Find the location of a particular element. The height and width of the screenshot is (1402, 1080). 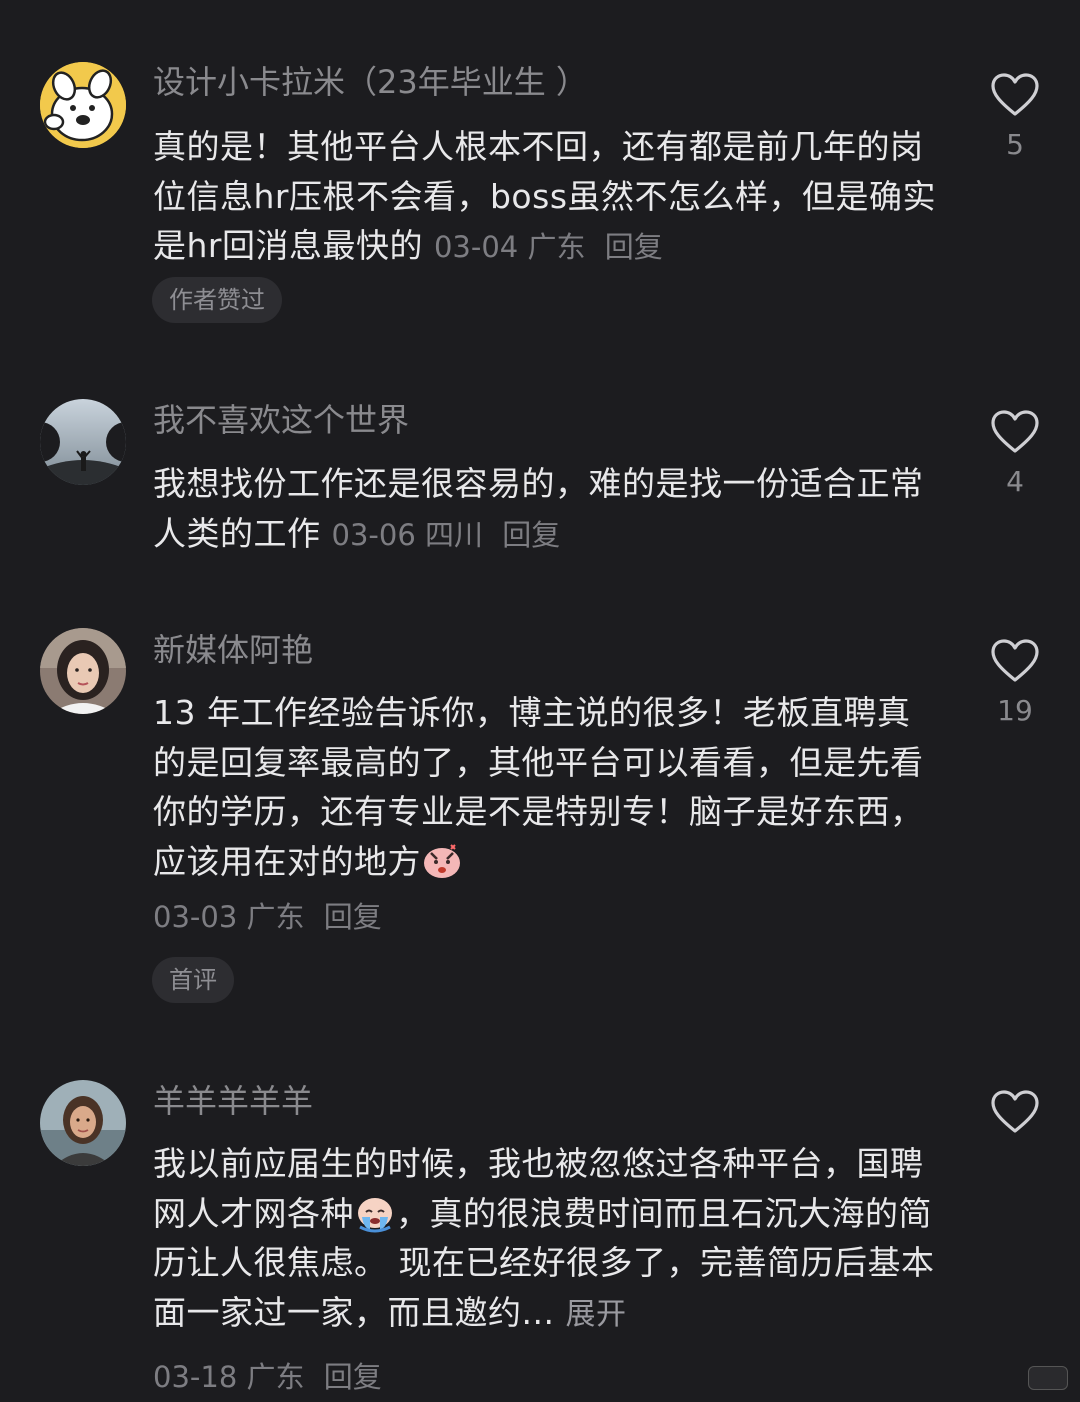

watermark-logo is located at coordinates (1048, 1378).